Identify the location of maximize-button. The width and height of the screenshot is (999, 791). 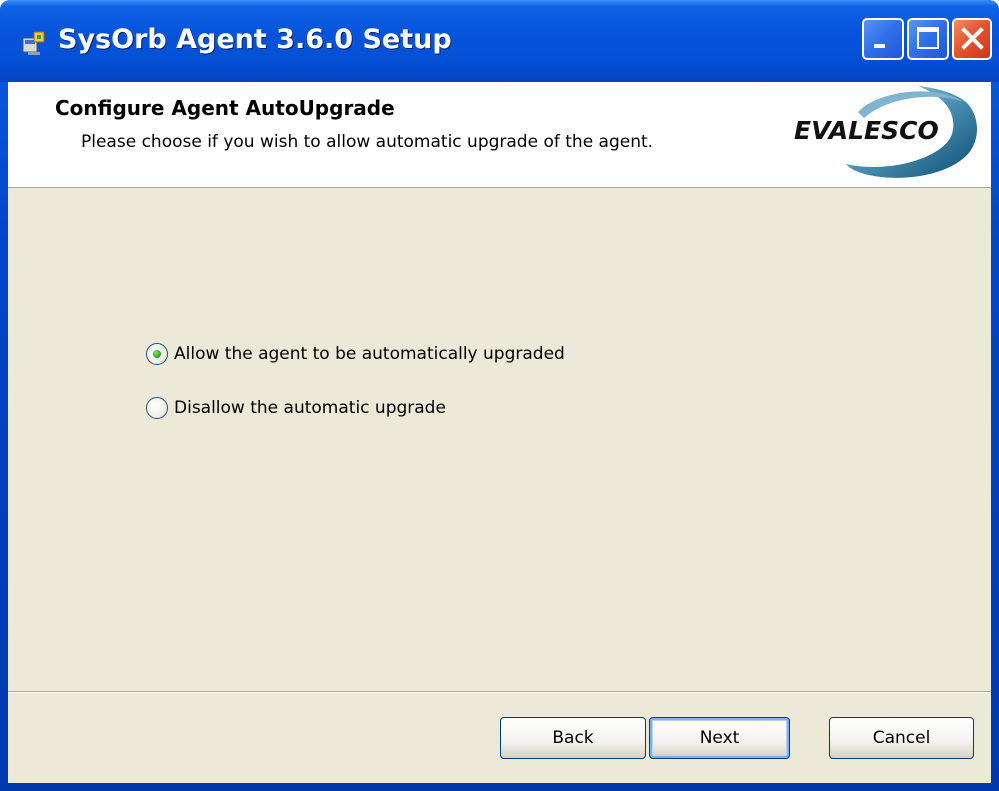
(928, 39).